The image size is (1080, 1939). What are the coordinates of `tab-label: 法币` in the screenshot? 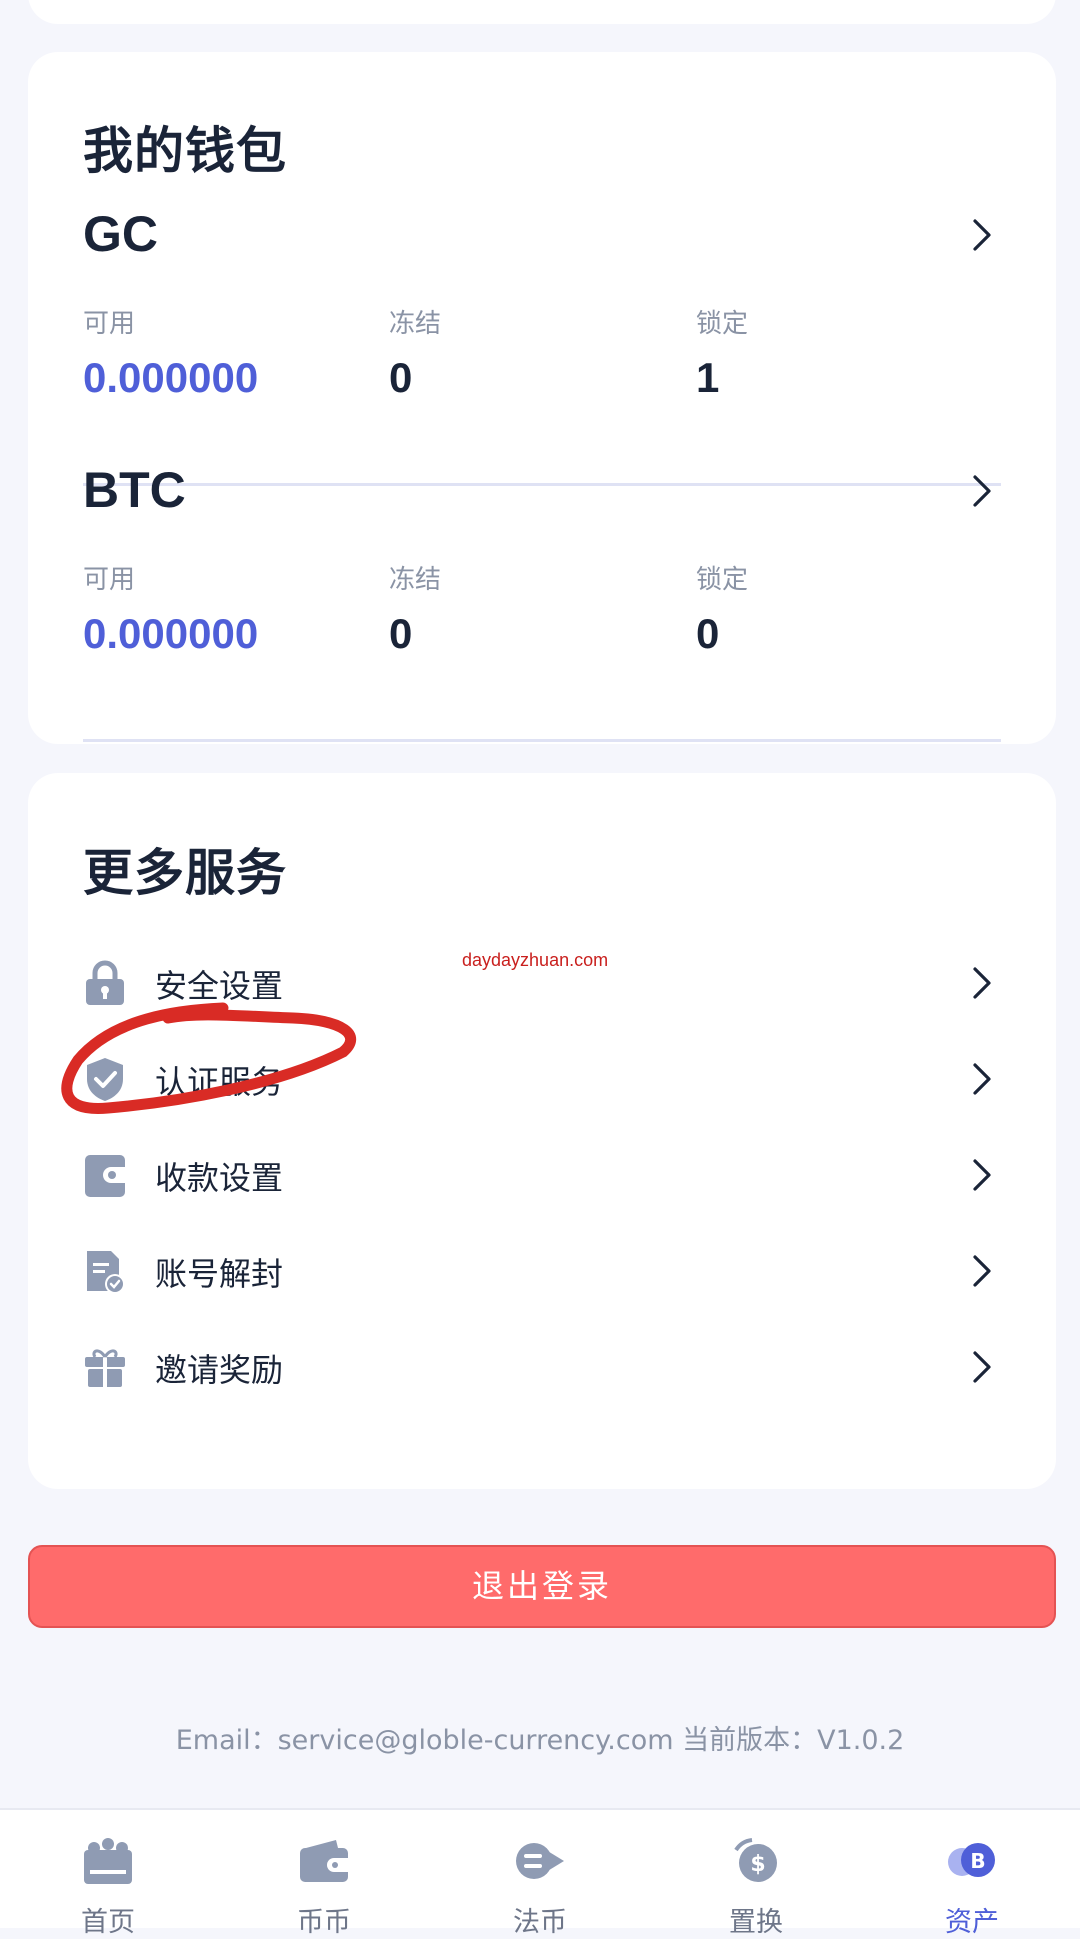 It's located at (540, 1922).